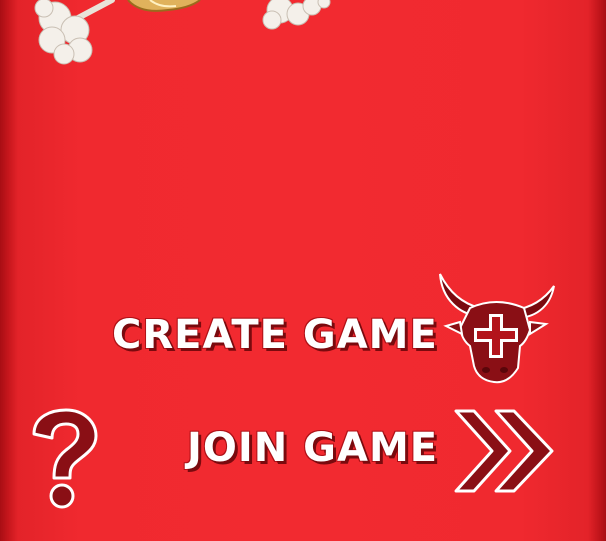 This screenshot has width=606, height=541. What do you see at coordinates (275, 335) in the screenshot?
I see `create-game-label: CREATE GAME` at bounding box center [275, 335].